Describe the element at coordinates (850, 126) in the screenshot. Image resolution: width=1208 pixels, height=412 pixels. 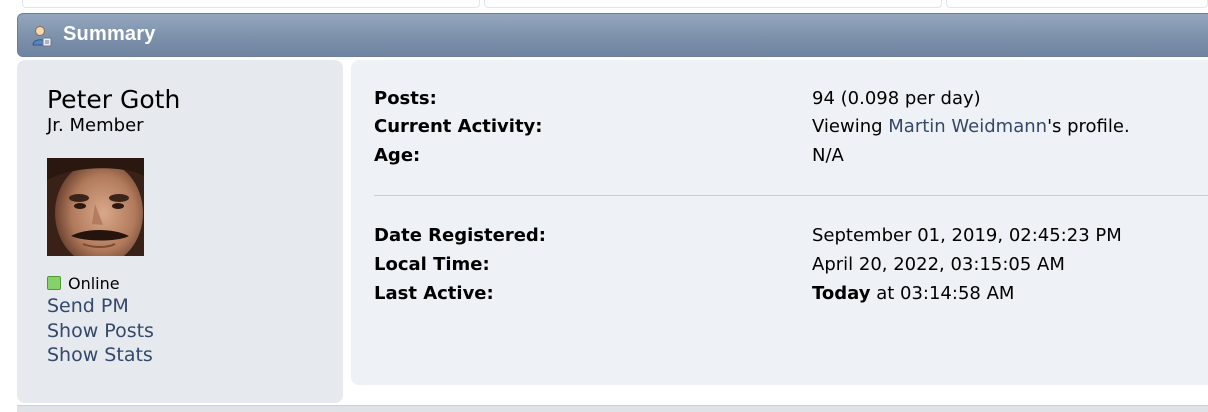
I see `activity-prefix: Viewing` at that location.